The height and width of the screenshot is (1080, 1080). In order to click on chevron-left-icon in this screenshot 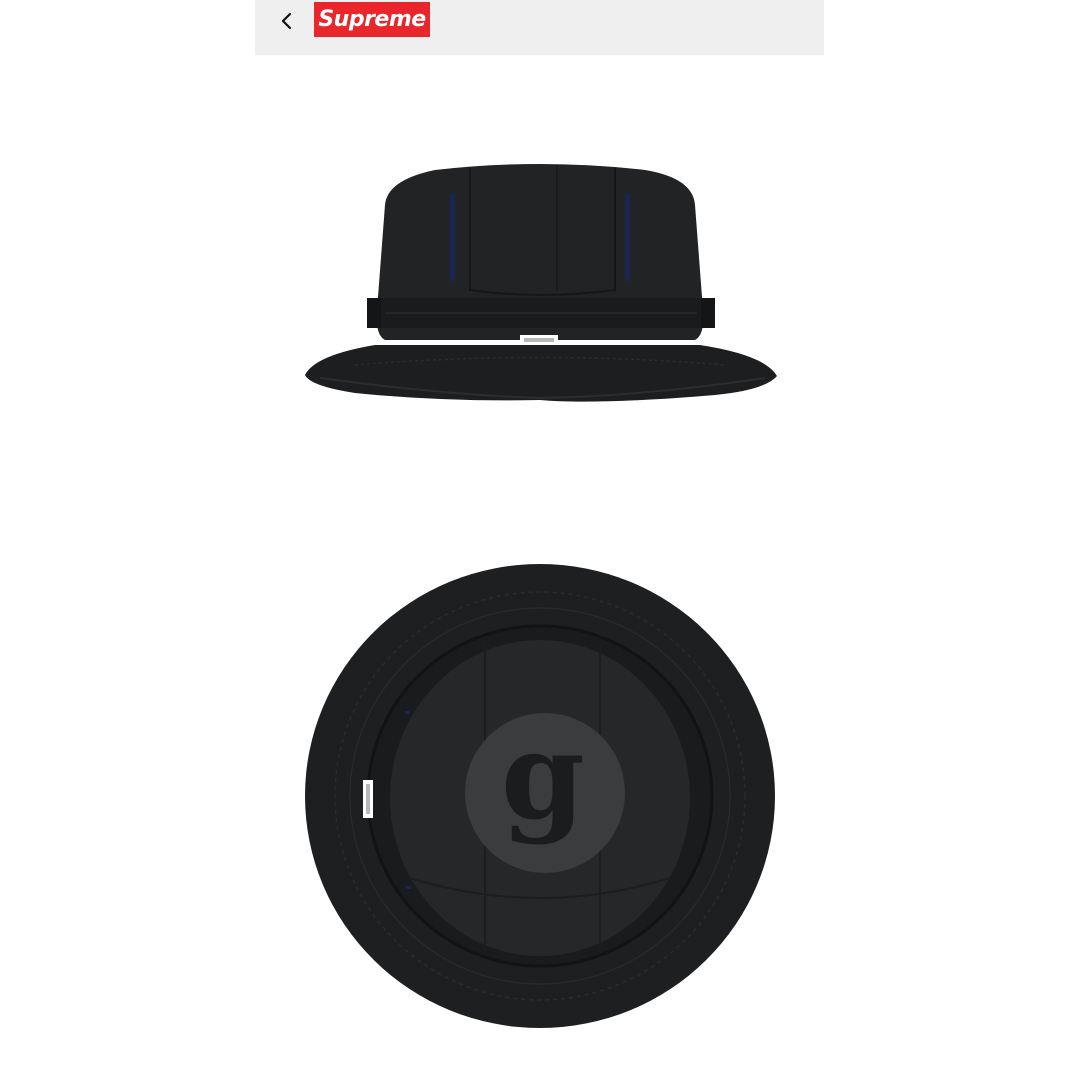, I will do `click(286, 21)`.